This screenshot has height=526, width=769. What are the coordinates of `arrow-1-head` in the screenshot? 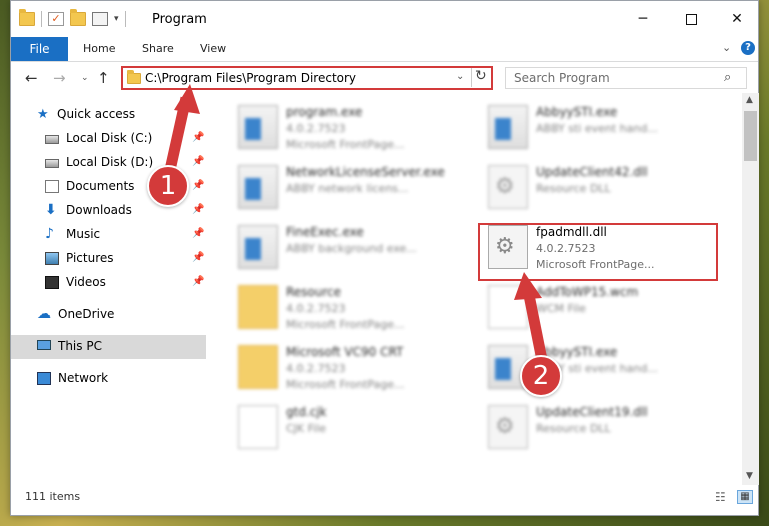 It's located at (187, 99).